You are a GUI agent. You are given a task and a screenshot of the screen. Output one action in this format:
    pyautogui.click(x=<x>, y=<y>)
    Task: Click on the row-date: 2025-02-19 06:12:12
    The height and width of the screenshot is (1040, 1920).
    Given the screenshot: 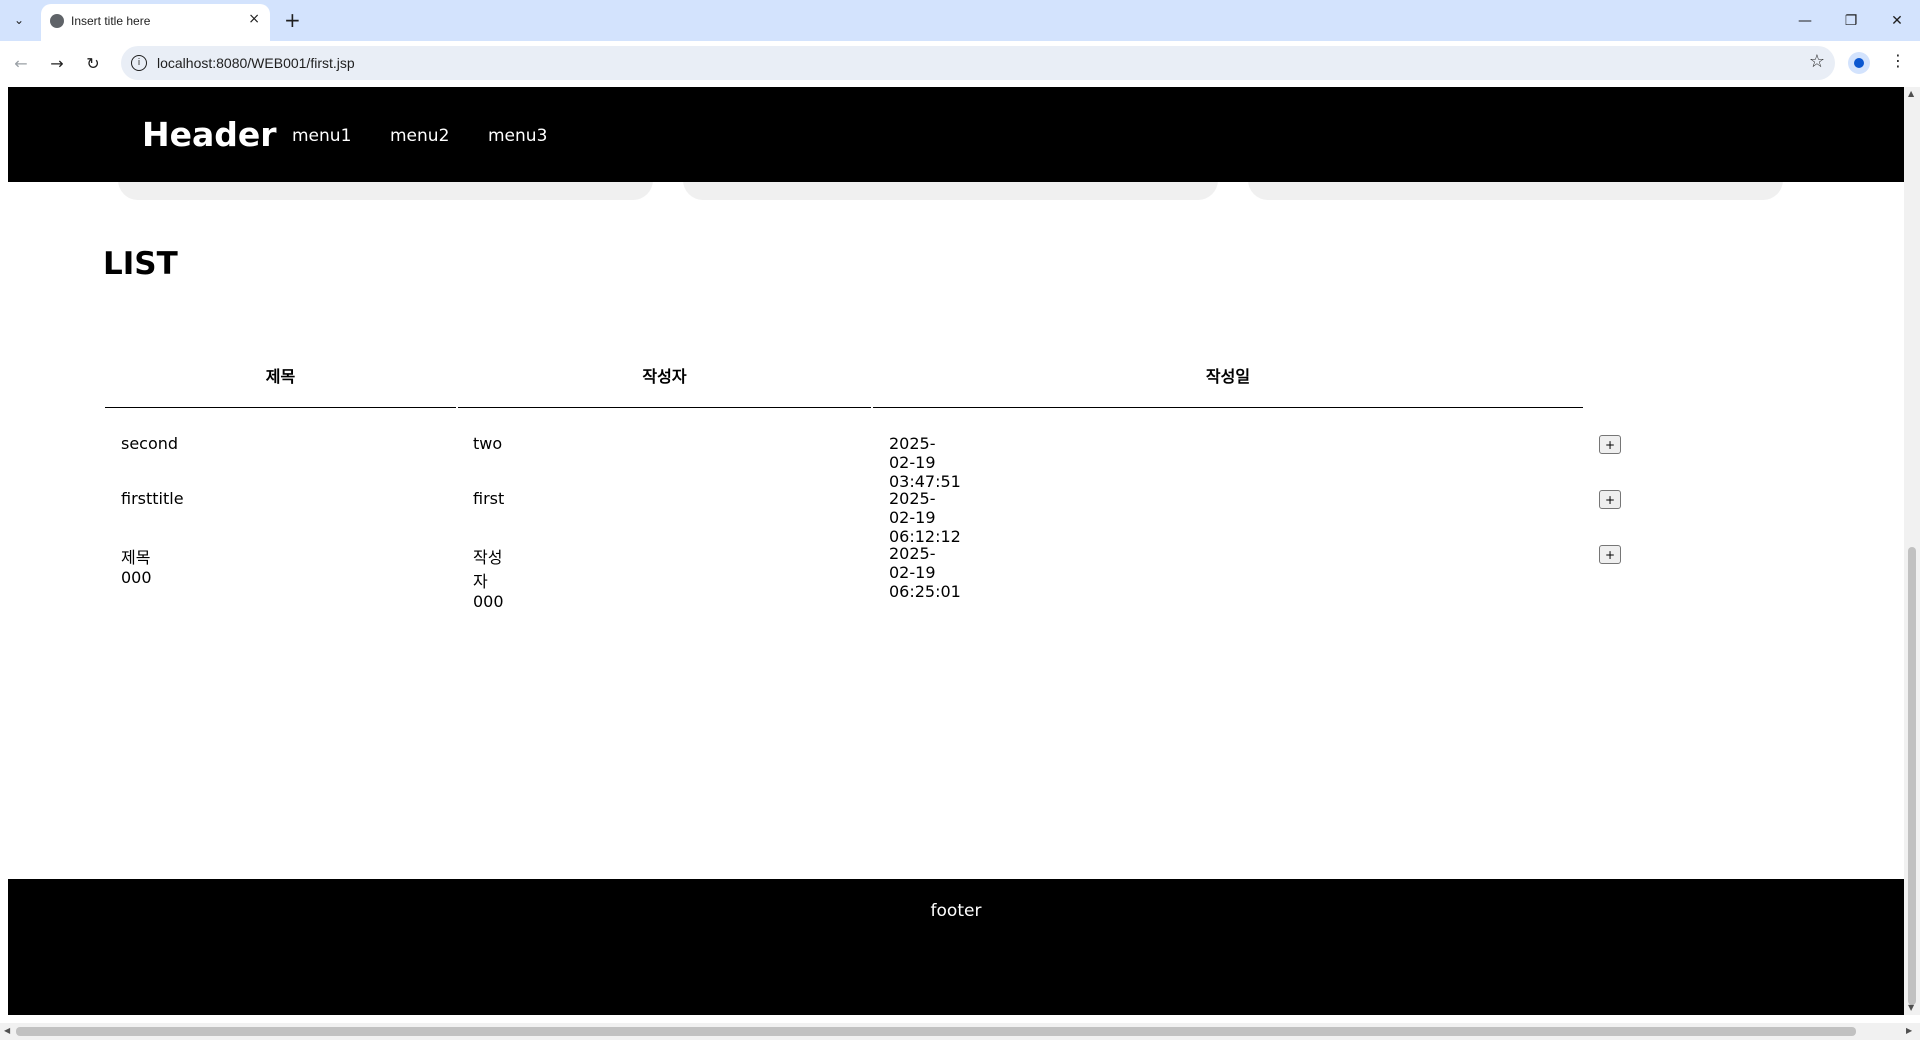 What is the action you would take?
    pyautogui.click(x=925, y=517)
    